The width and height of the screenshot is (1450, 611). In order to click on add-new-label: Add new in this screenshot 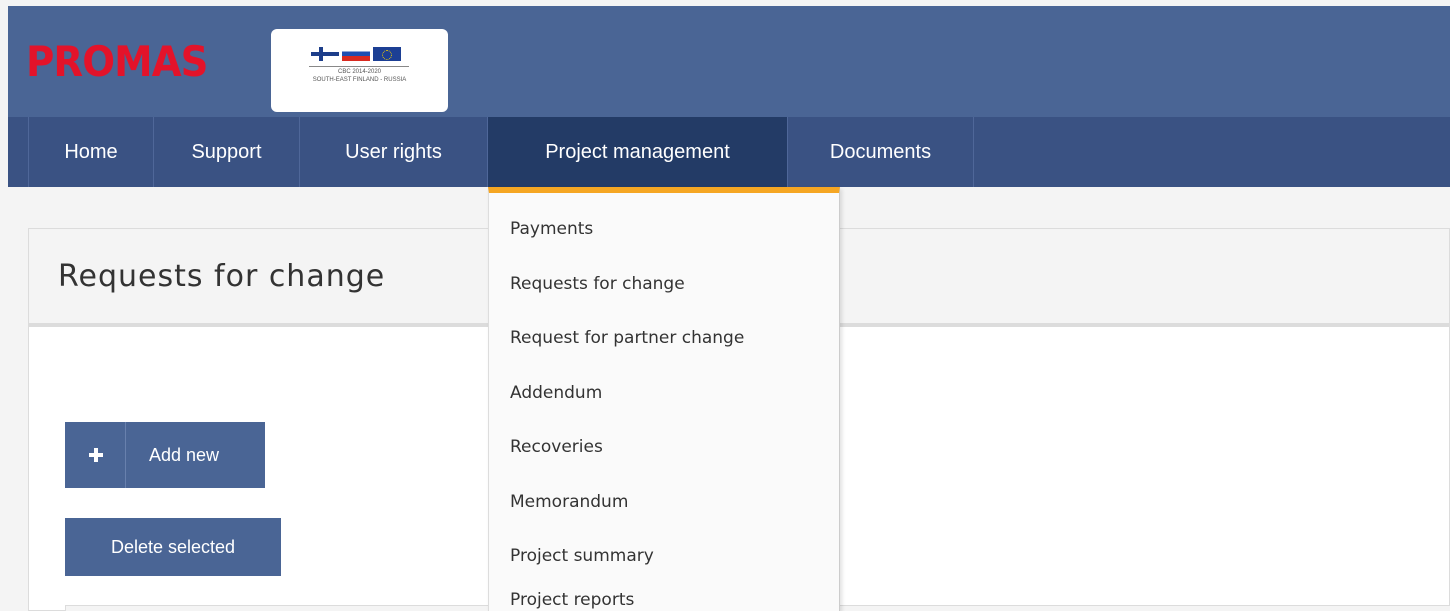, I will do `click(184, 455)`.